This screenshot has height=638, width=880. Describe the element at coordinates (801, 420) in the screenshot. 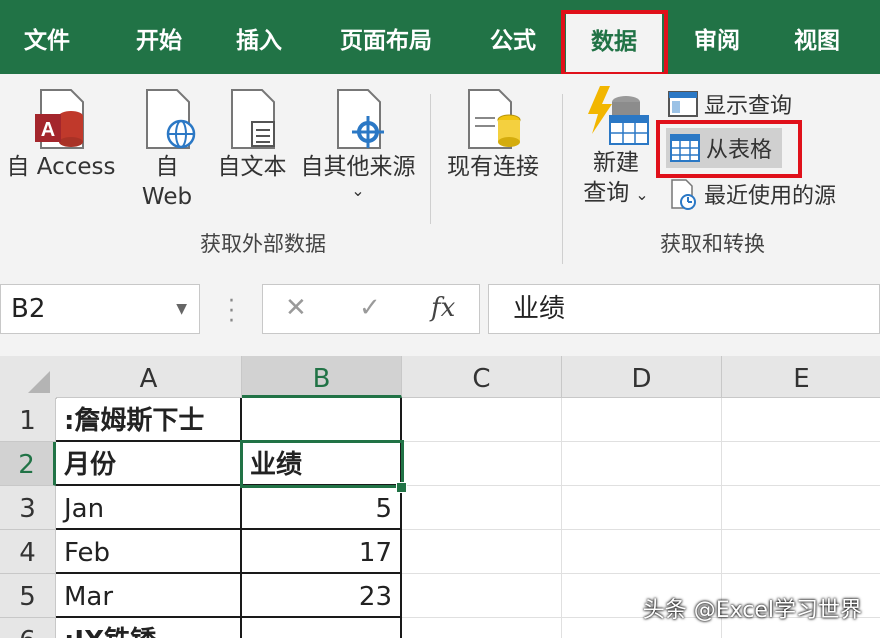

I see `cell-e1` at that location.